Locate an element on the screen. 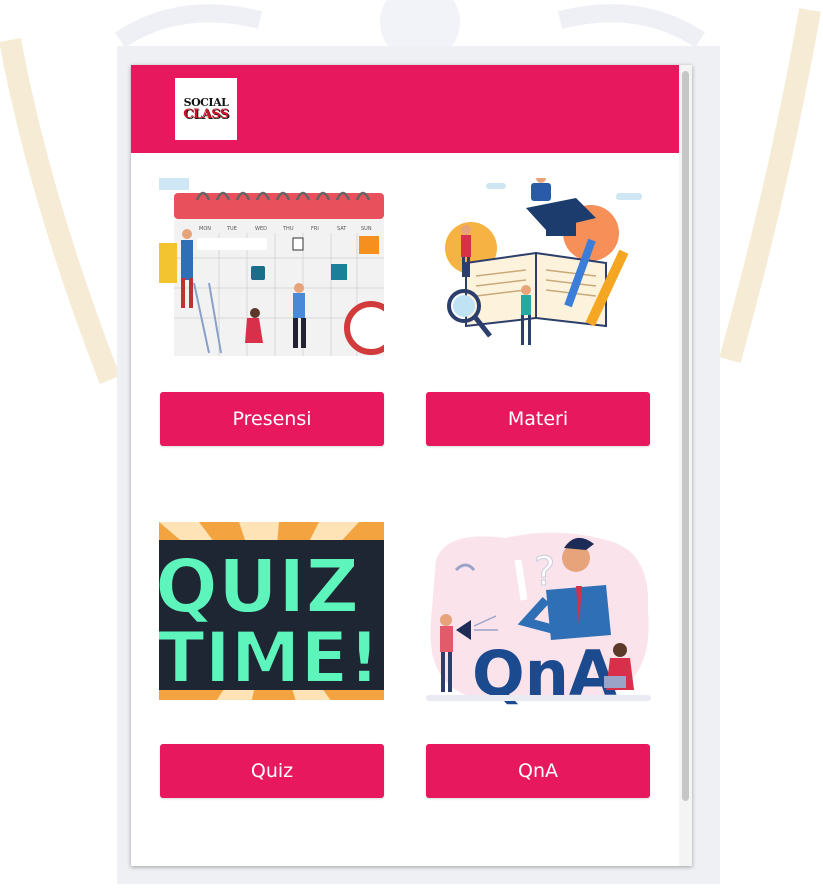 Image resolution: width=823 pixels, height=888 pixels. calendar-day-label: TUE is located at coordinates (231, 229).